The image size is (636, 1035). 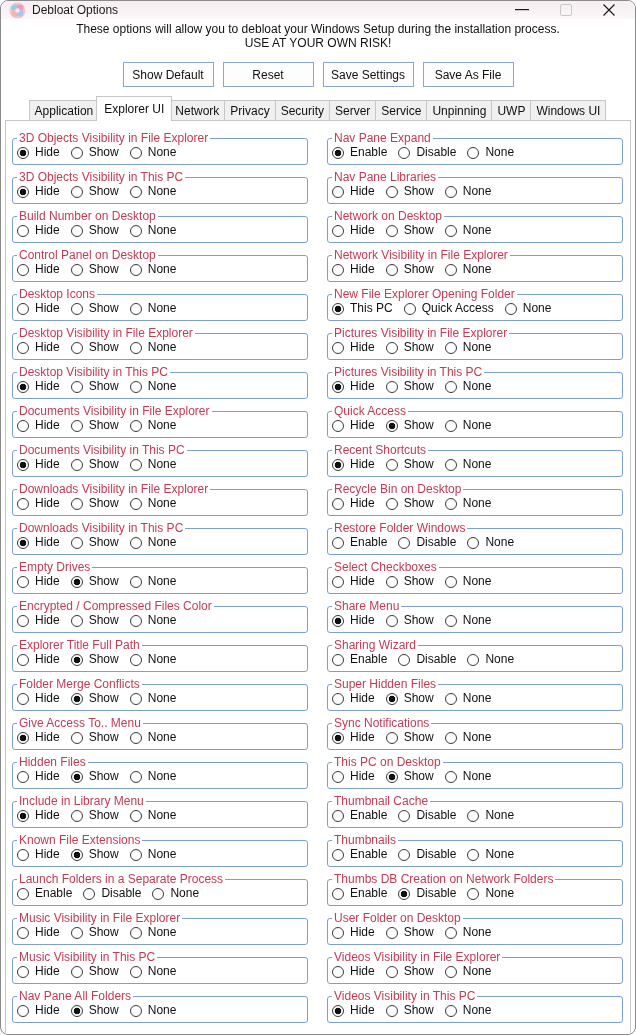 What do you see at coordinates (522, 10) in the screenshot?
I see `minimize-icon` at bounding box center [522, 10].